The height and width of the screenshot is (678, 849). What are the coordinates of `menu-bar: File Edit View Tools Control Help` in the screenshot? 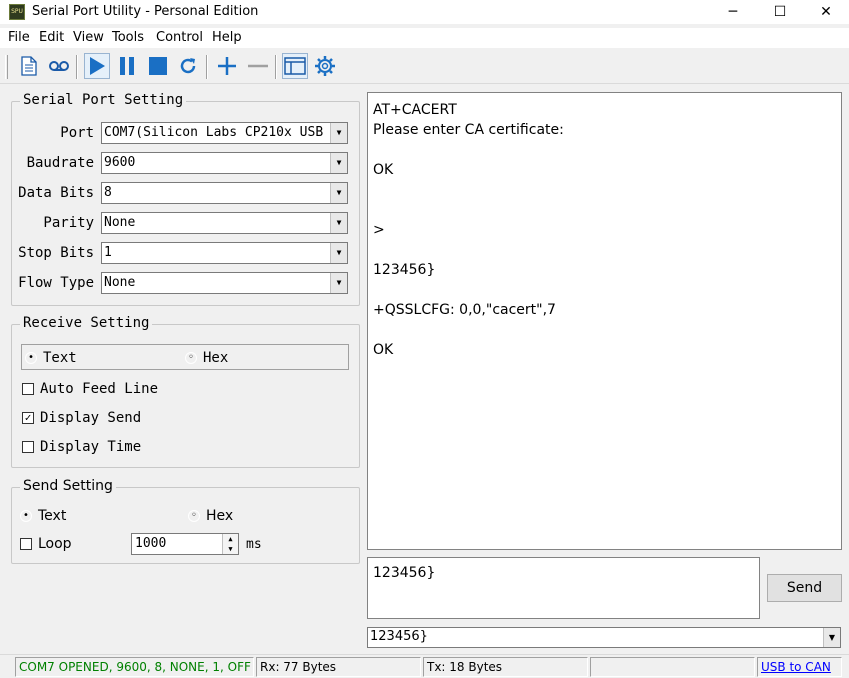 It's located at (424, 38).